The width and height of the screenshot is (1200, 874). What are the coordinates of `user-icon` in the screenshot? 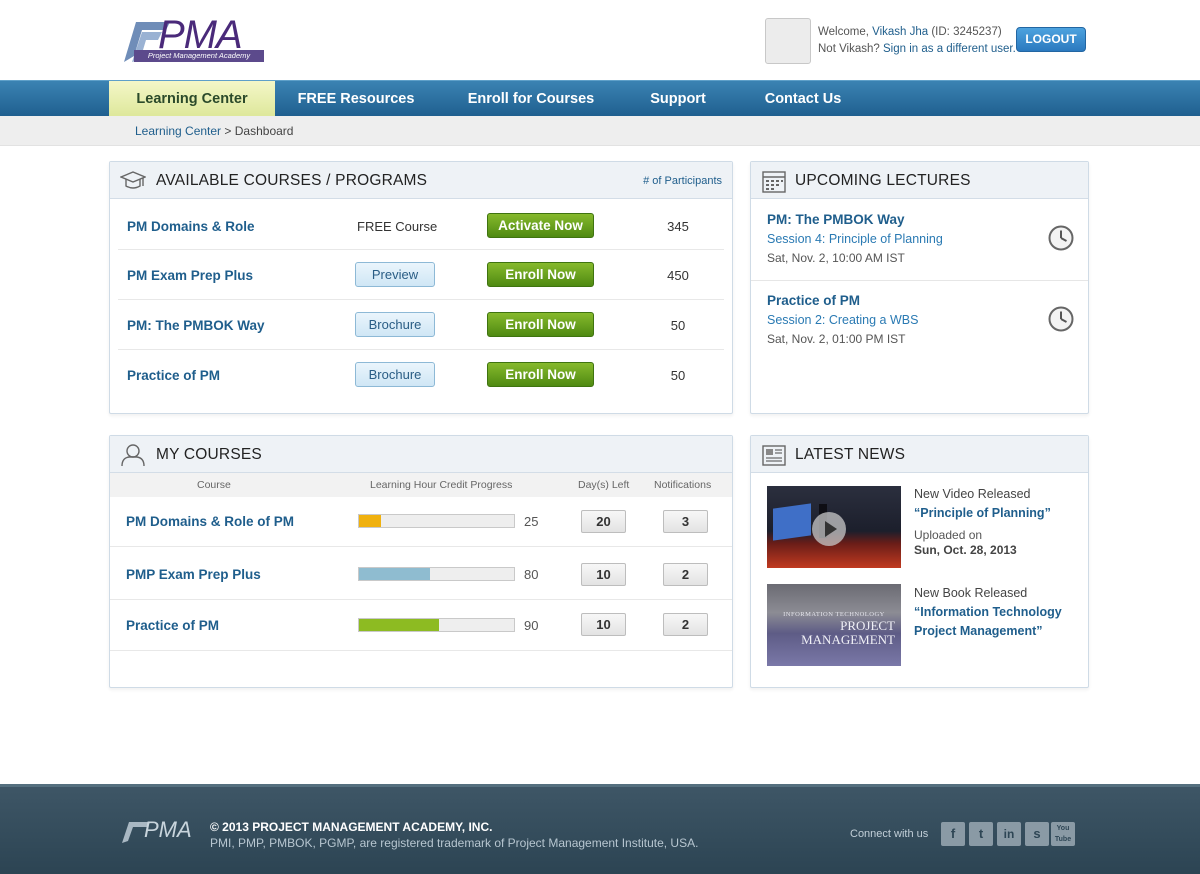 It's located at (133, 455).